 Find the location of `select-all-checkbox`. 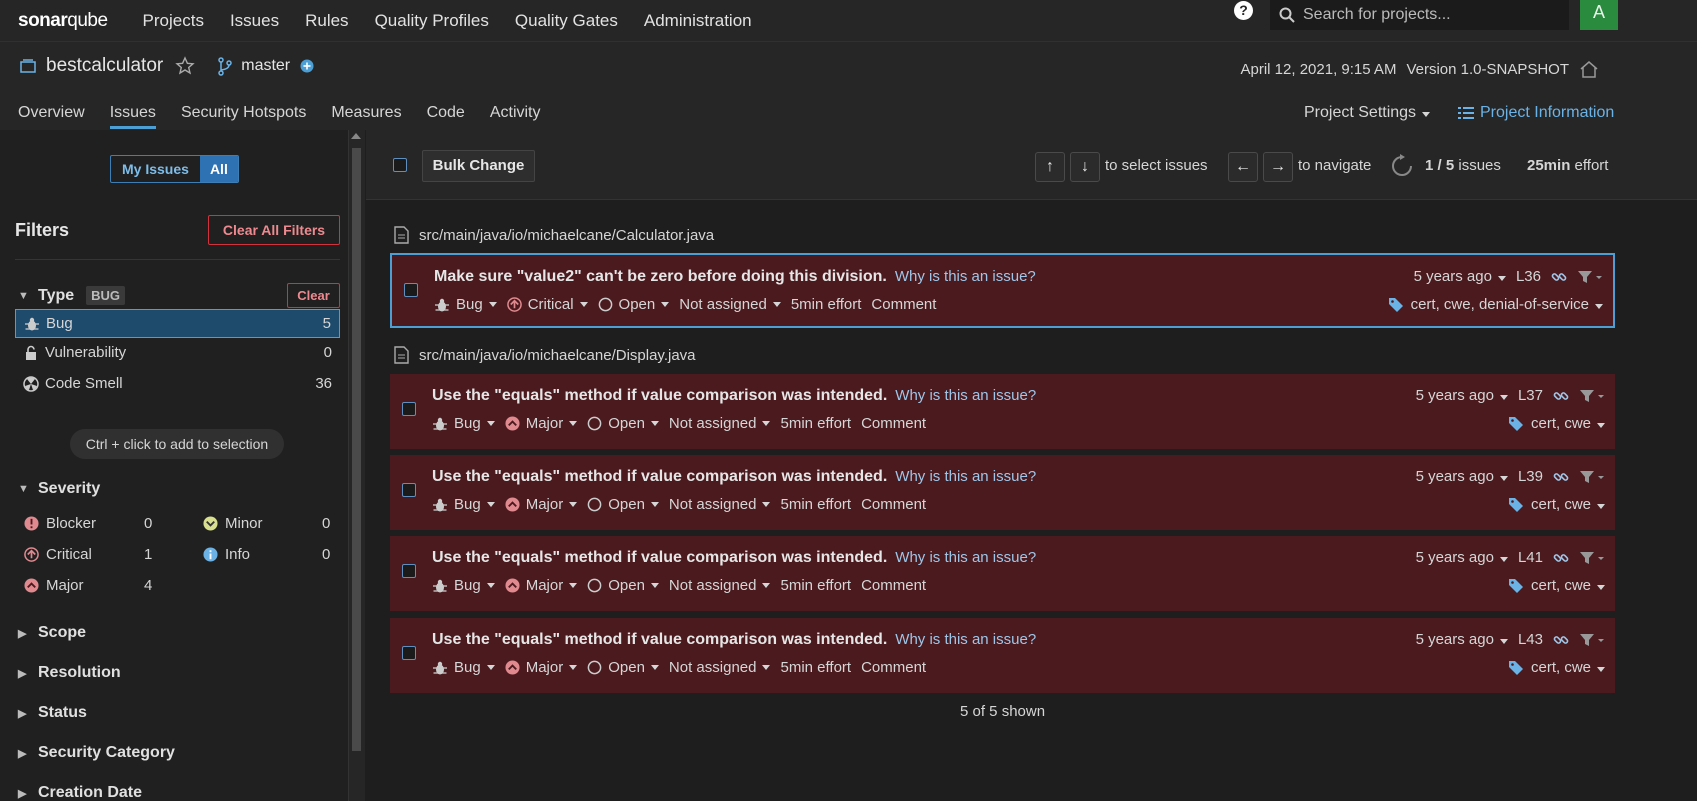

select-all-checkbox is located at coordinates (400, 165).